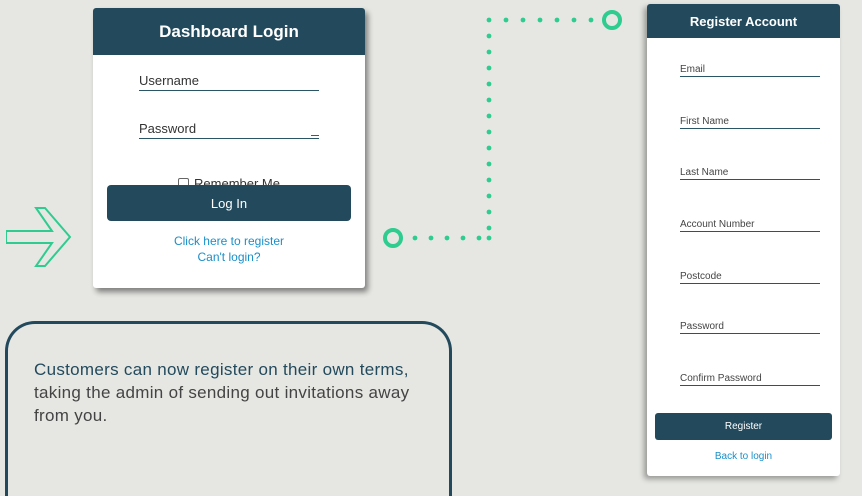 The height and width of the screenshot is (496, 862). Describe the element at coordinates (315, 135) in the screenshot. I see `password-reveal-icon` at that location.